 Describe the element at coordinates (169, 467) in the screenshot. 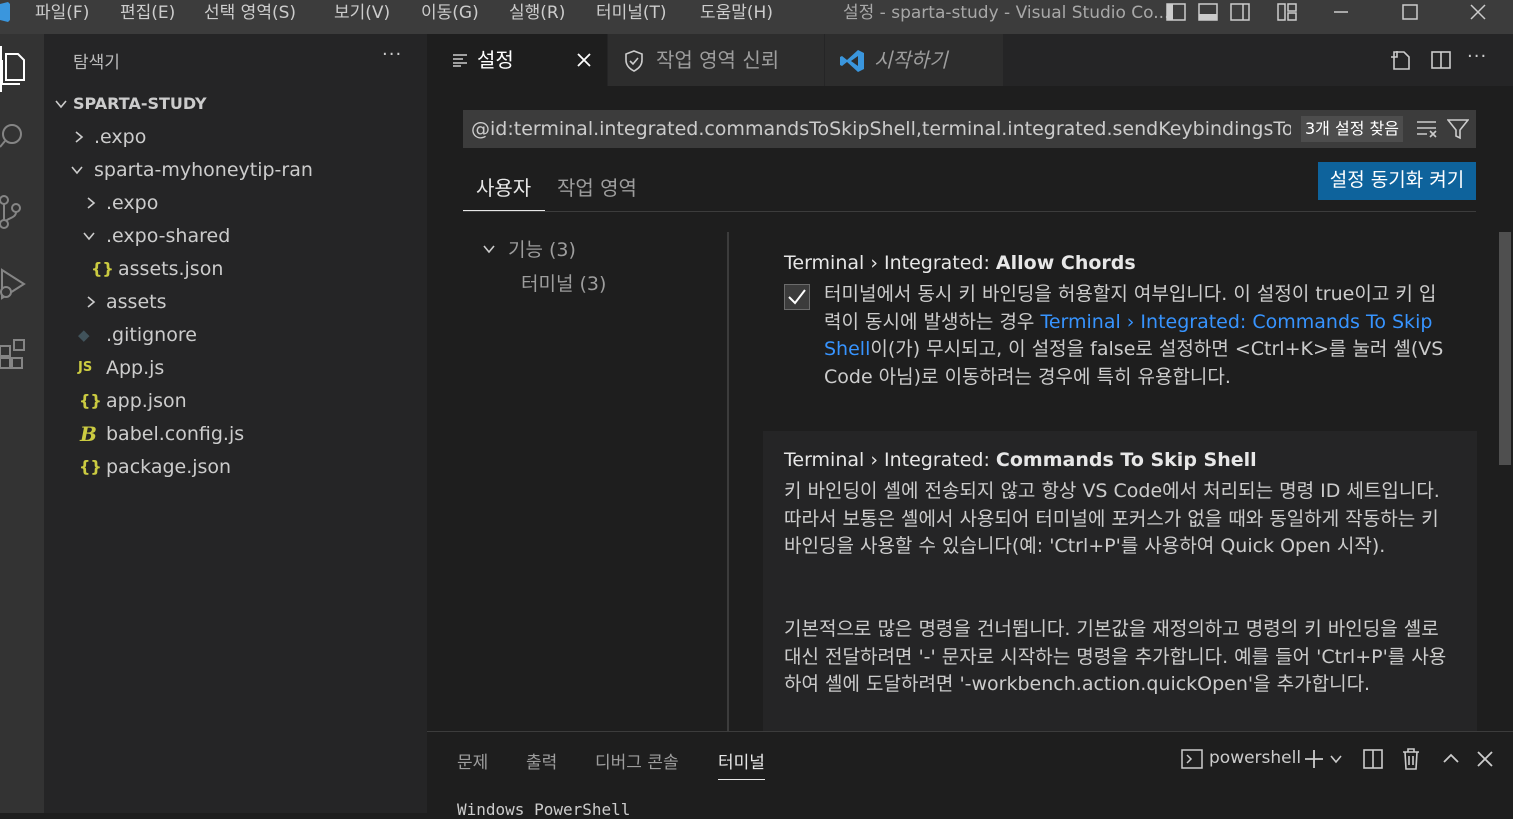

I see `tree-item-label: package.json` at that location.